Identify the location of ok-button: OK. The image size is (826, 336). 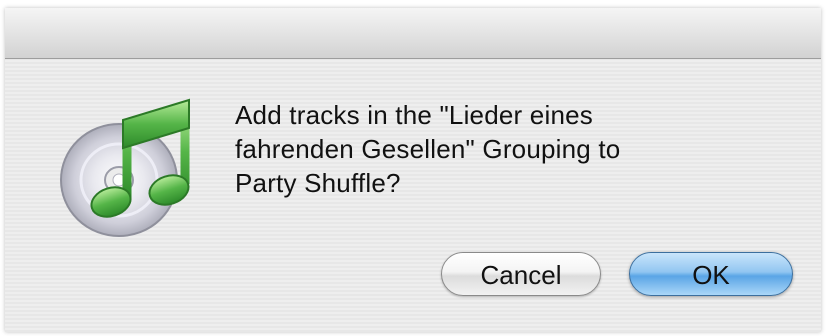
(711, 274).